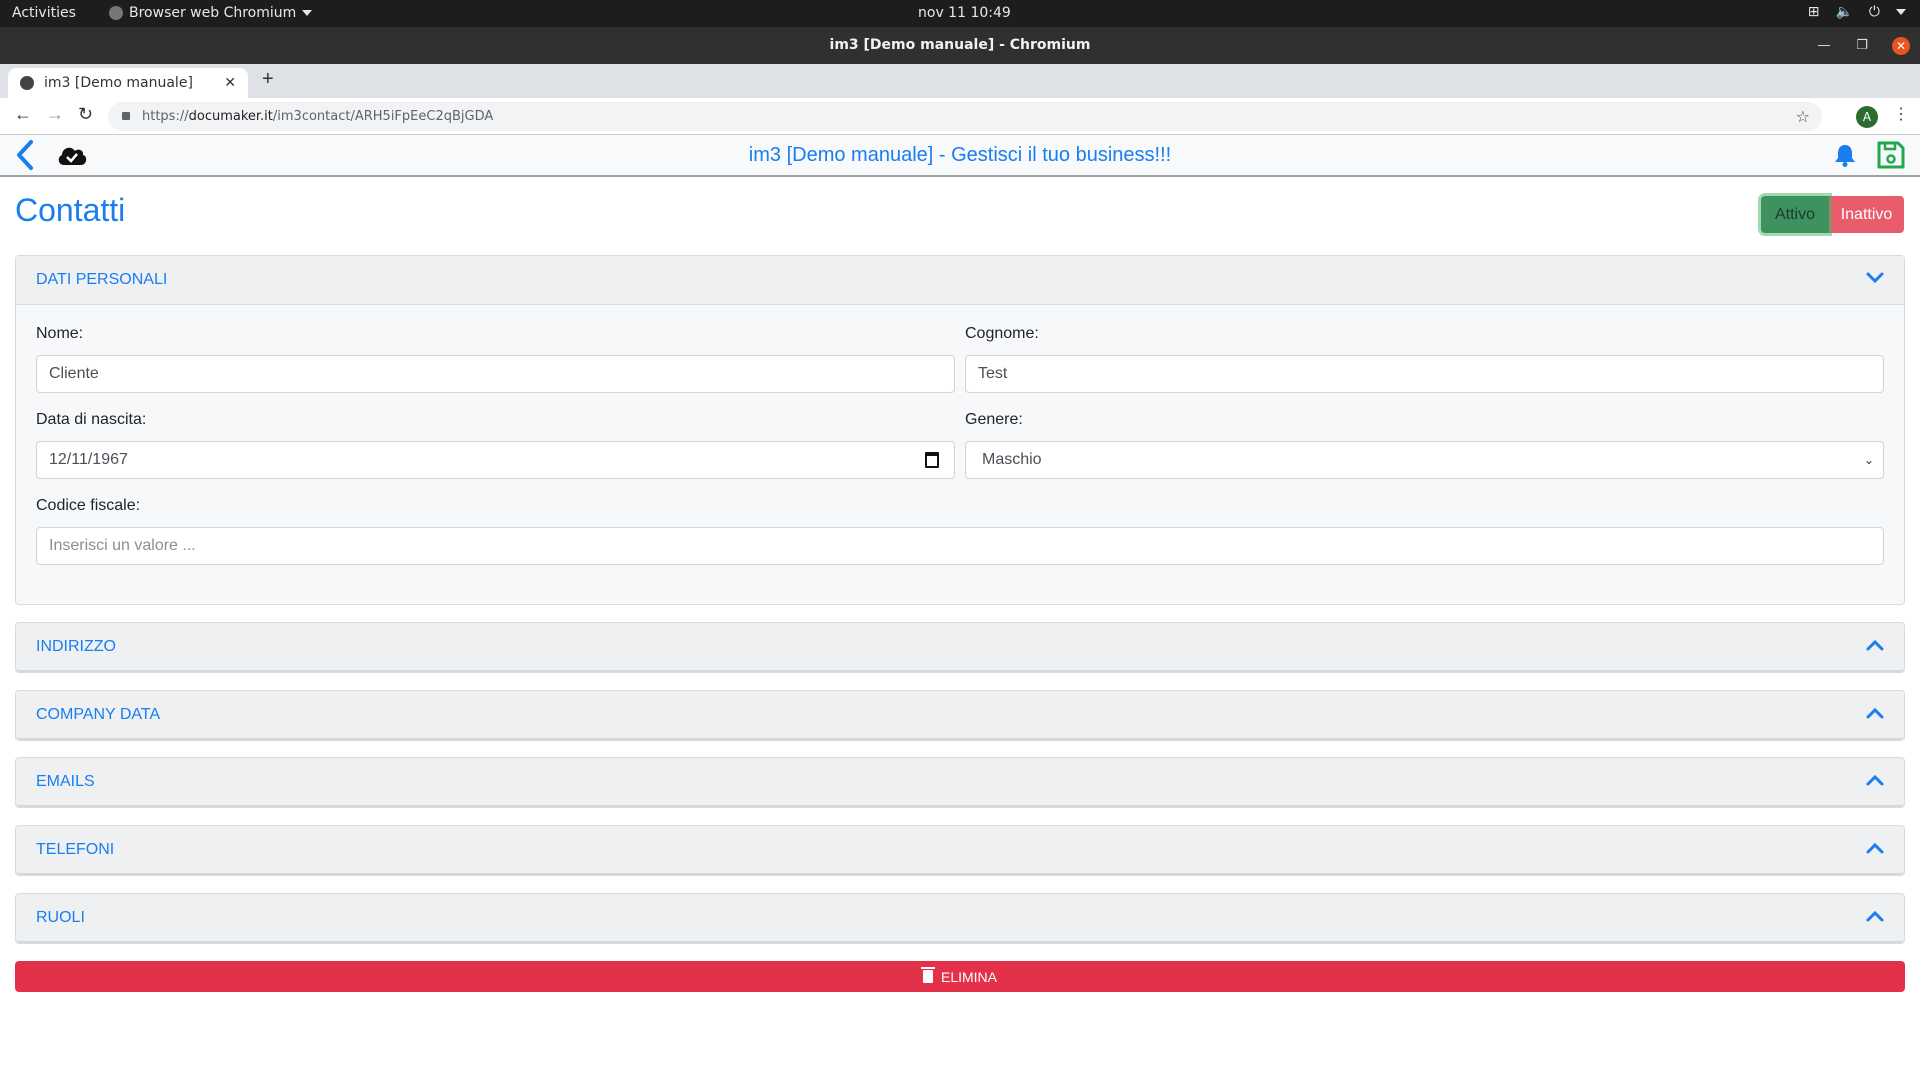  What do you see at coordinates (960, 81) in the screenshot?
I see `tab-strip: im3 [Demo manuale] ✕` at bounding box center [960, 81].